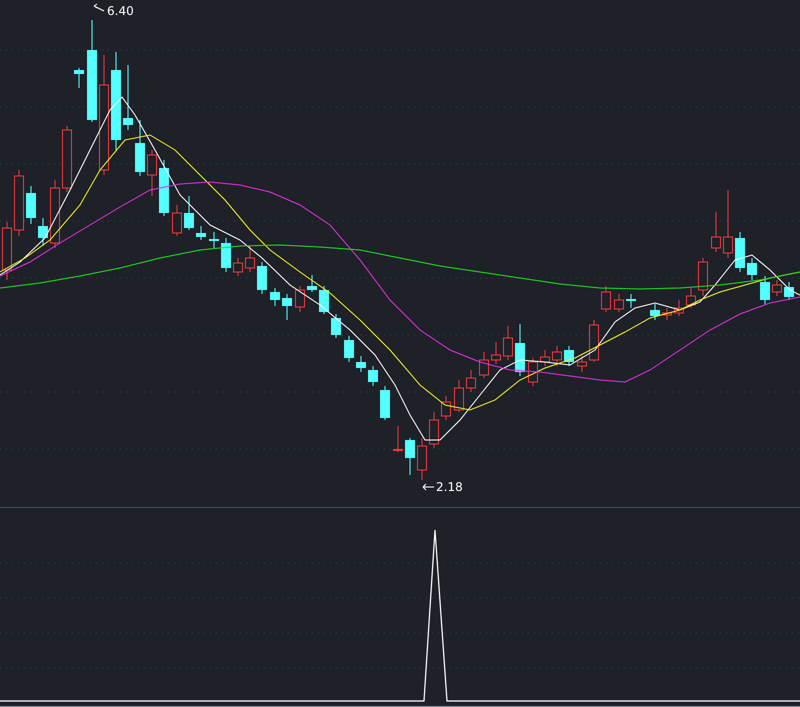  What do you see at coordinates (449, 487) in the screenshot?
I see `low-price-label: 2.18` at bounding box center [449, 487].